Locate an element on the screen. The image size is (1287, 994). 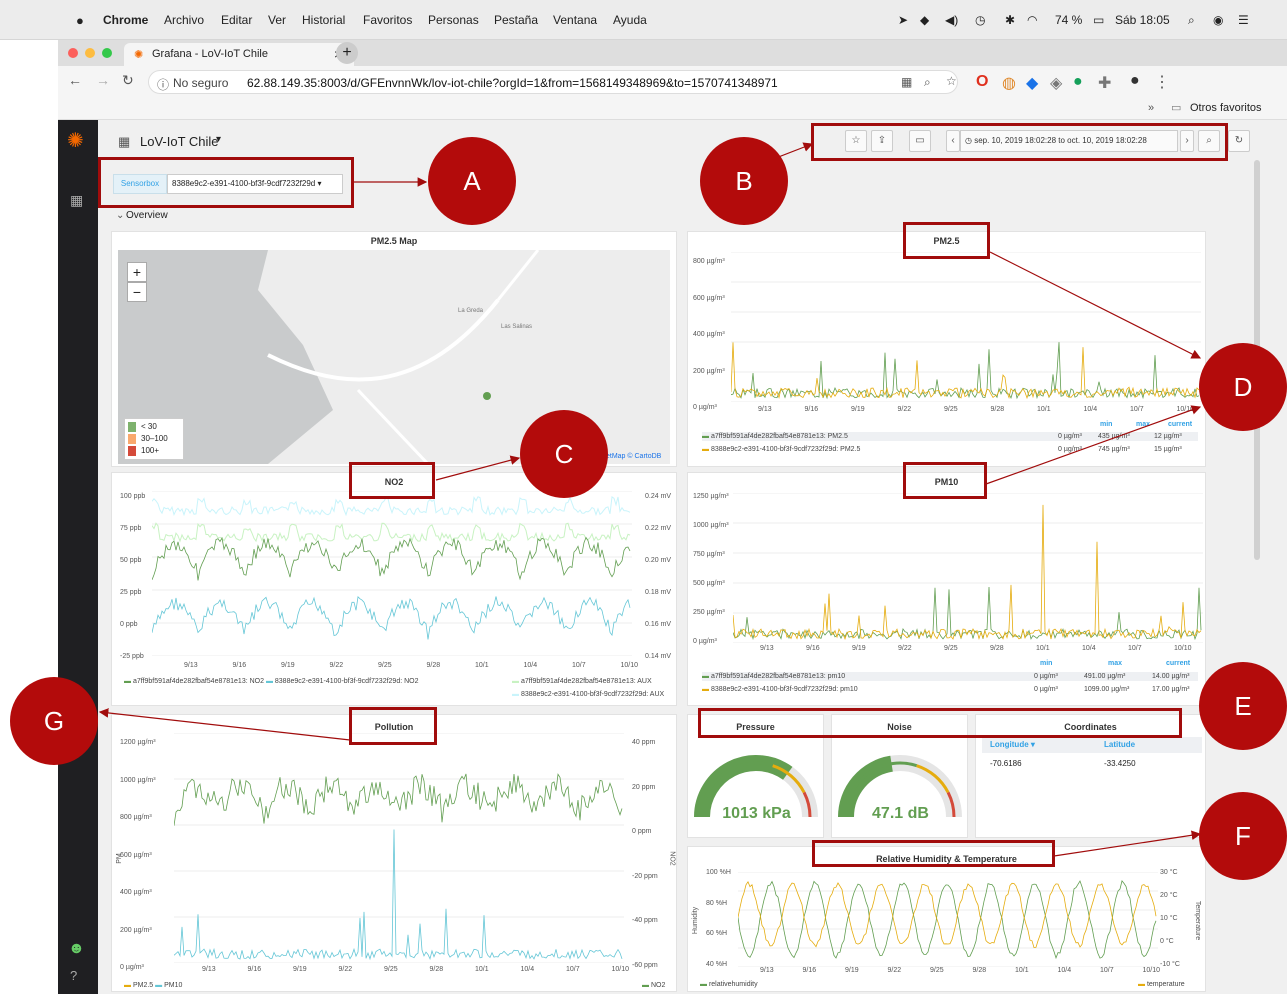
menu-personas: Personas is located at coordinates (453, 20).